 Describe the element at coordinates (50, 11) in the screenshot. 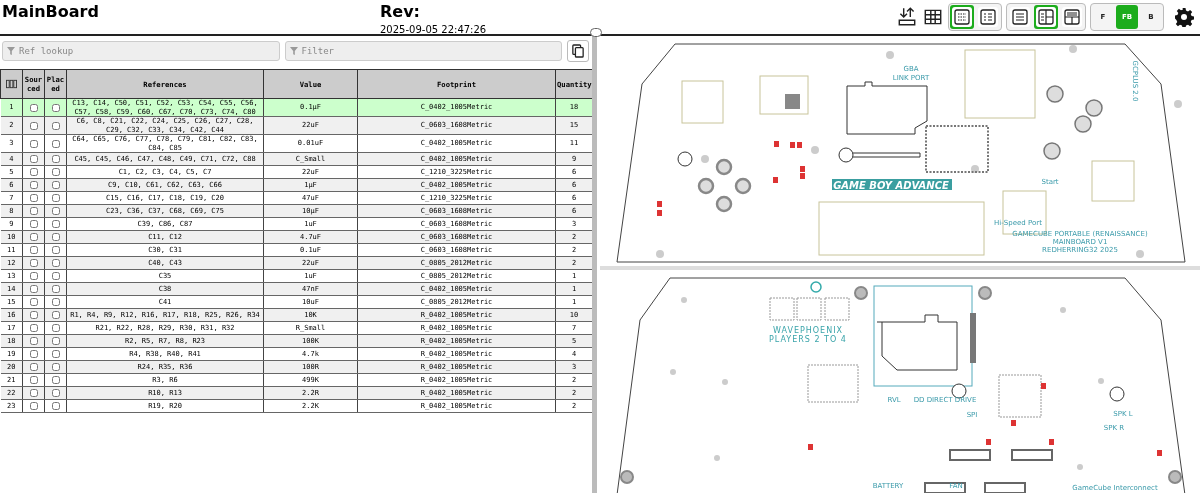

I see `board-title: MainBoard` at that location.